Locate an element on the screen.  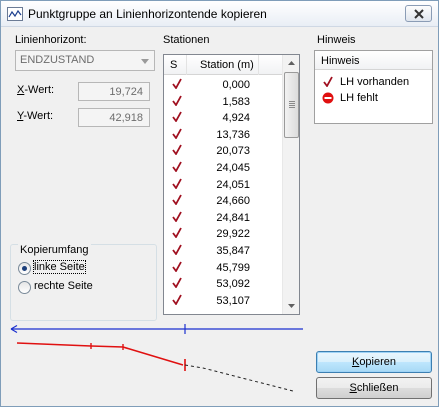
radio-rechte-seite-label: rechte Seite is located at coordinates (63, 286).